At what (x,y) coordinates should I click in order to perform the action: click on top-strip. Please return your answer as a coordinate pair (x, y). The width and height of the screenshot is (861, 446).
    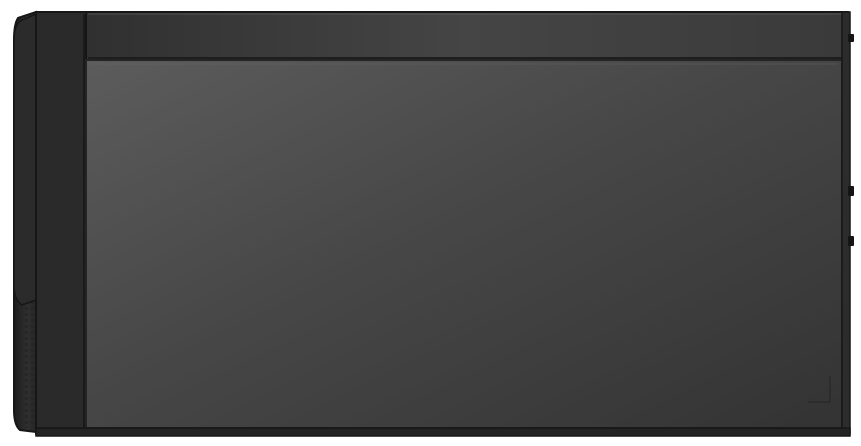
    Looking at the image, I should click on (467, 36).